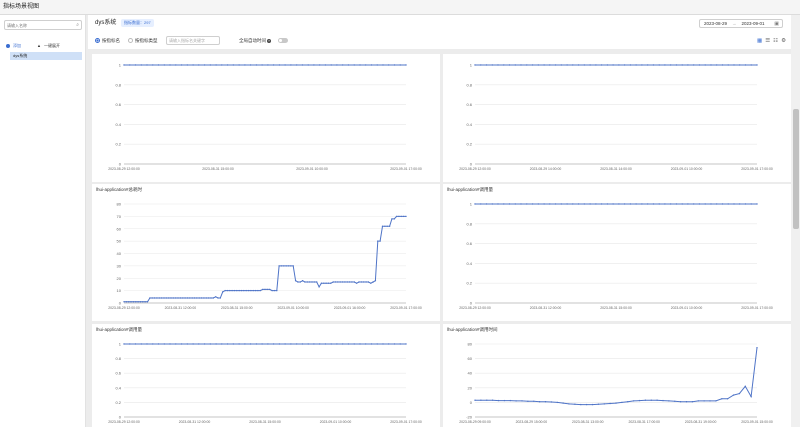  I want to click on scrollbar-thumb, so click(796, 169).